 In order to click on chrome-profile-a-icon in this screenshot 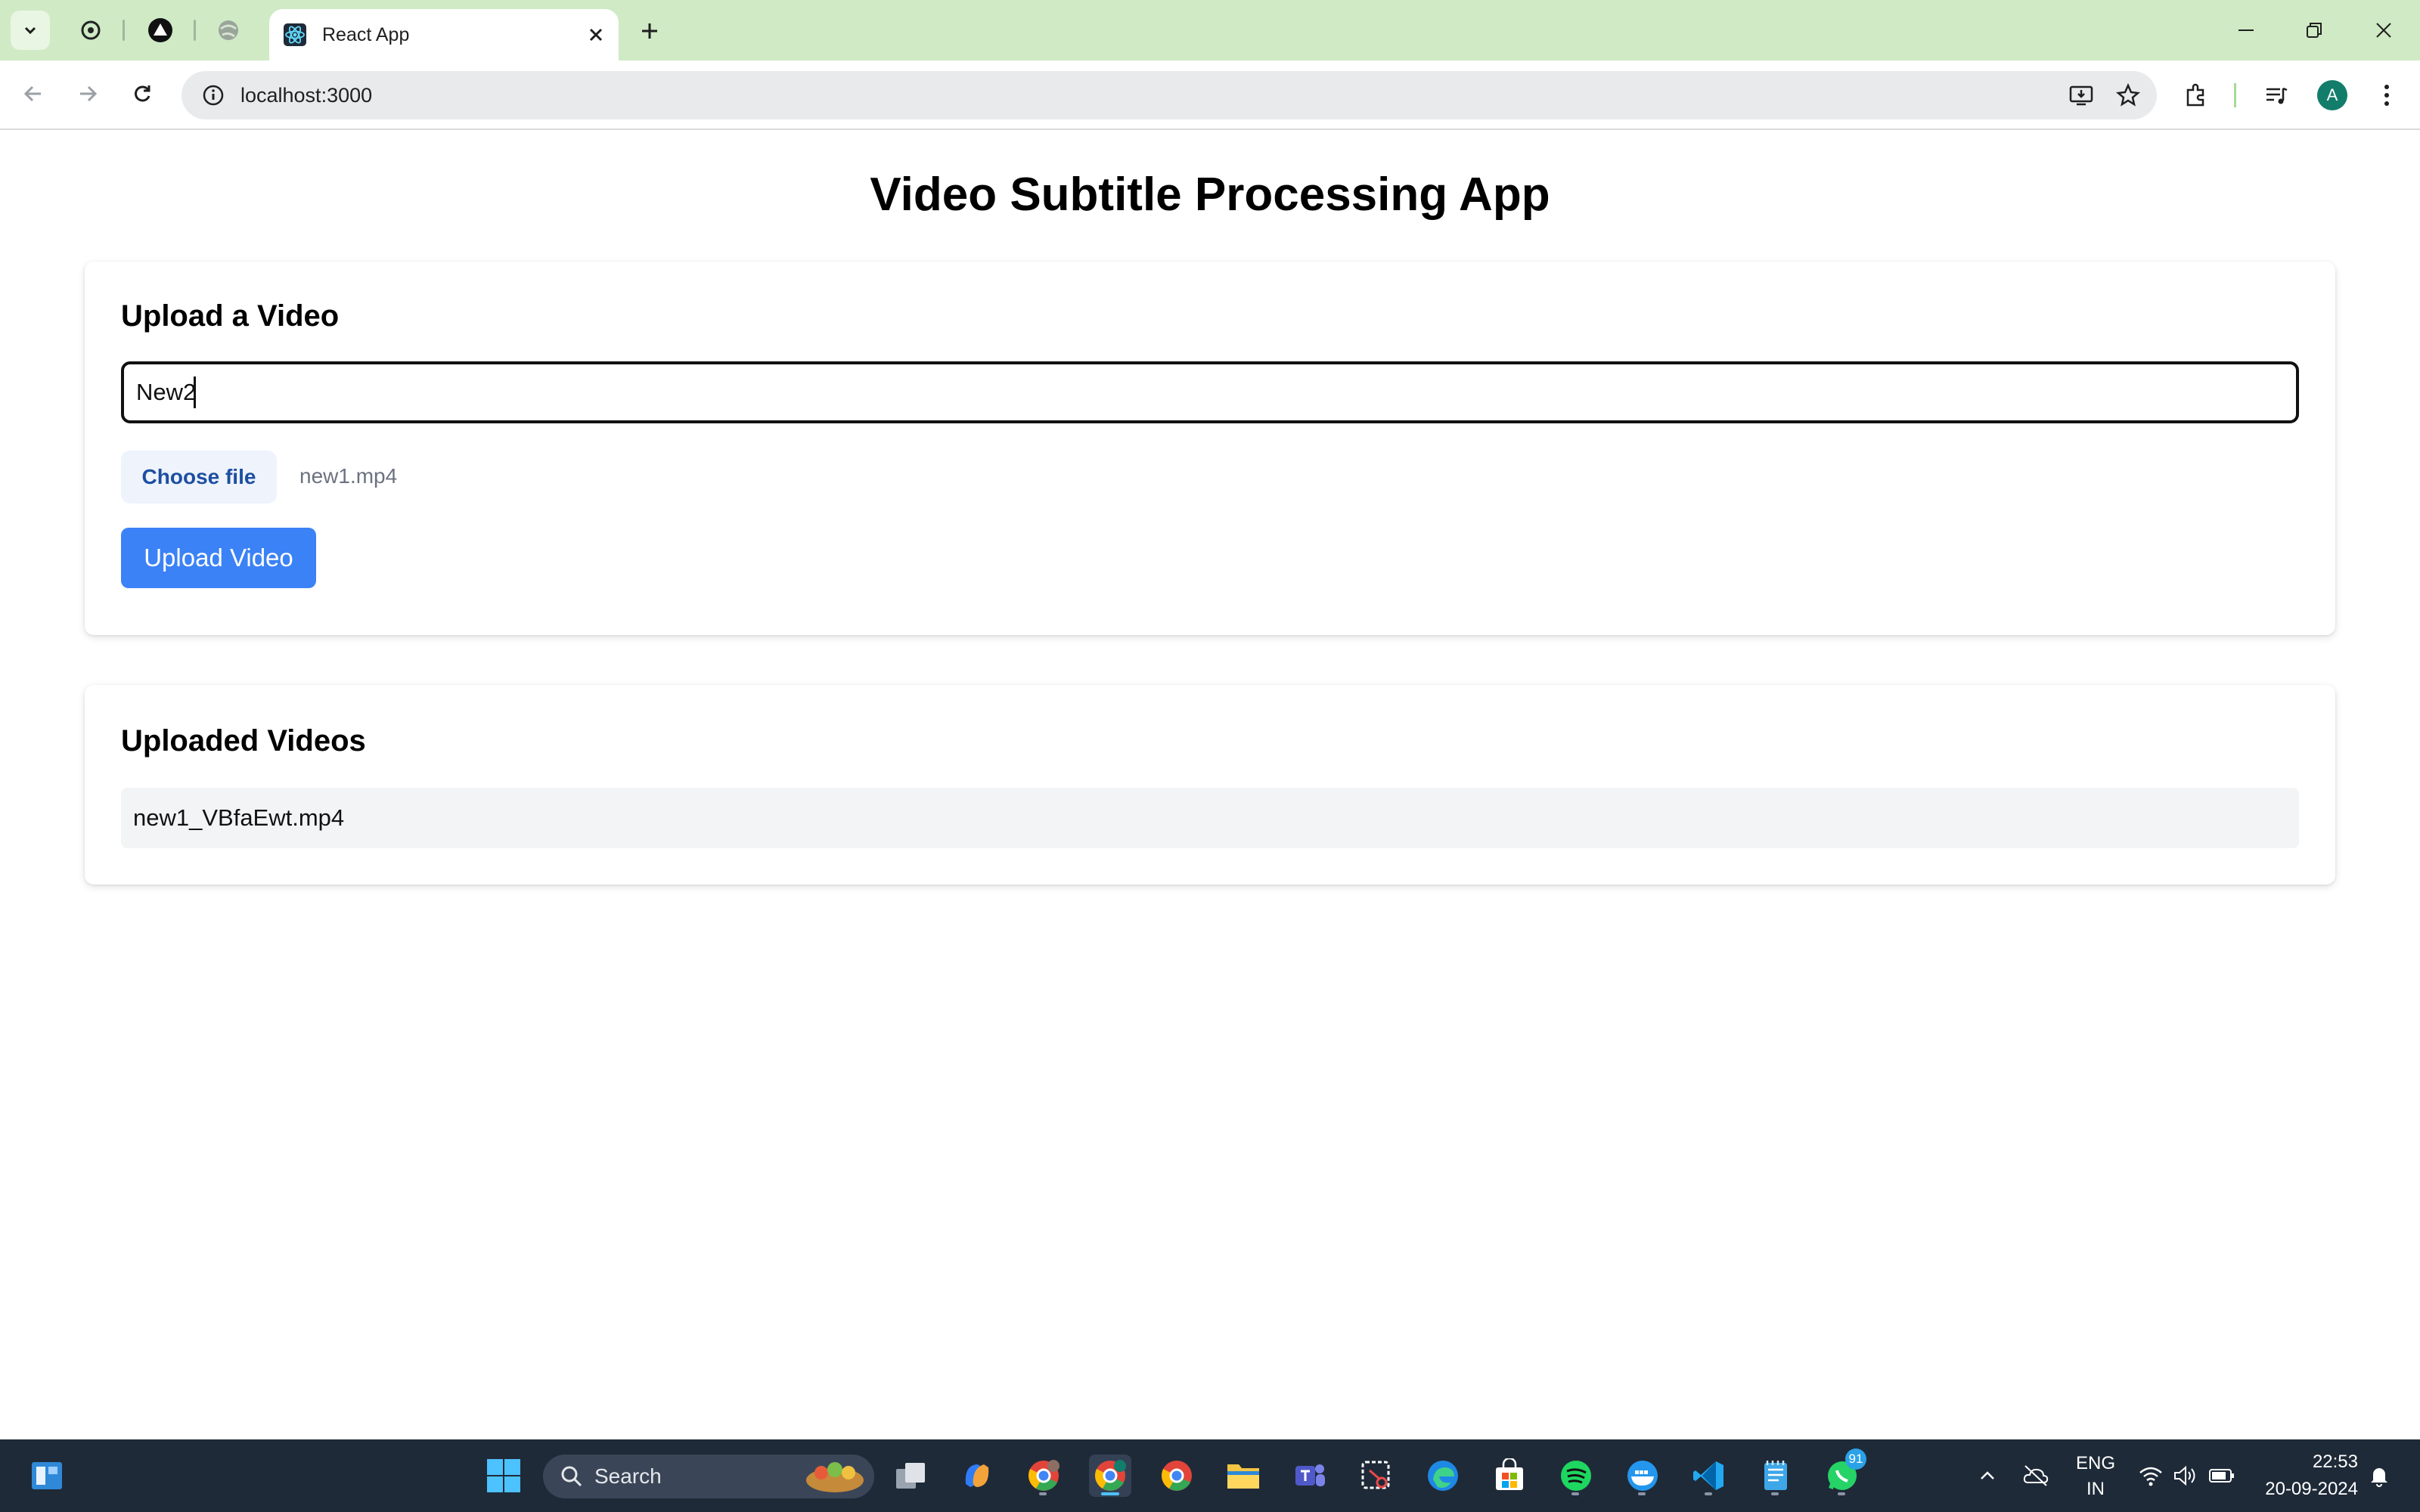, I will do `click(1043, 1476)`.